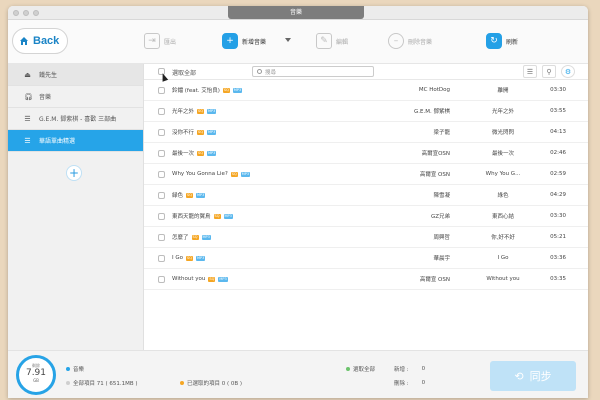 The image size is (600, 400). Describe the element at coordinates (75, 75) in the screenshot. I see `sidebar-device-header: ⏏ 鐵先生` at that location.